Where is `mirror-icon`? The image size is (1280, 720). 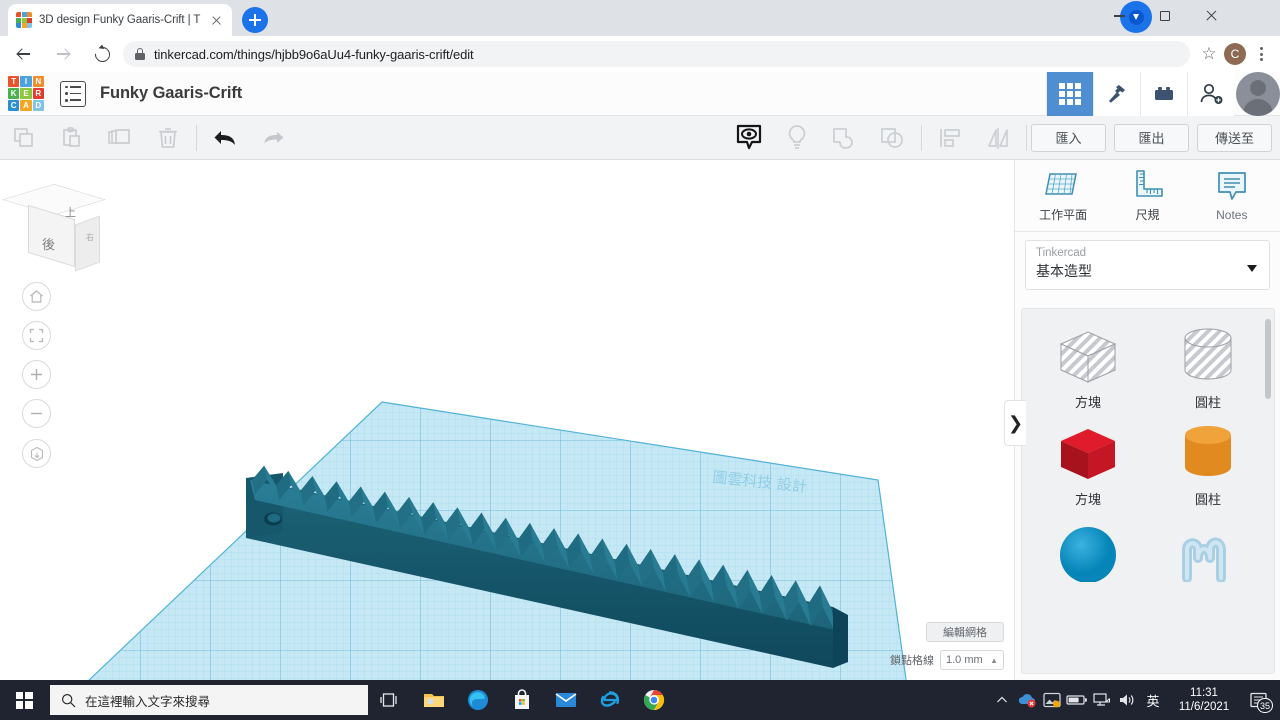
mirror-icon is located at coordinates (998, 138).